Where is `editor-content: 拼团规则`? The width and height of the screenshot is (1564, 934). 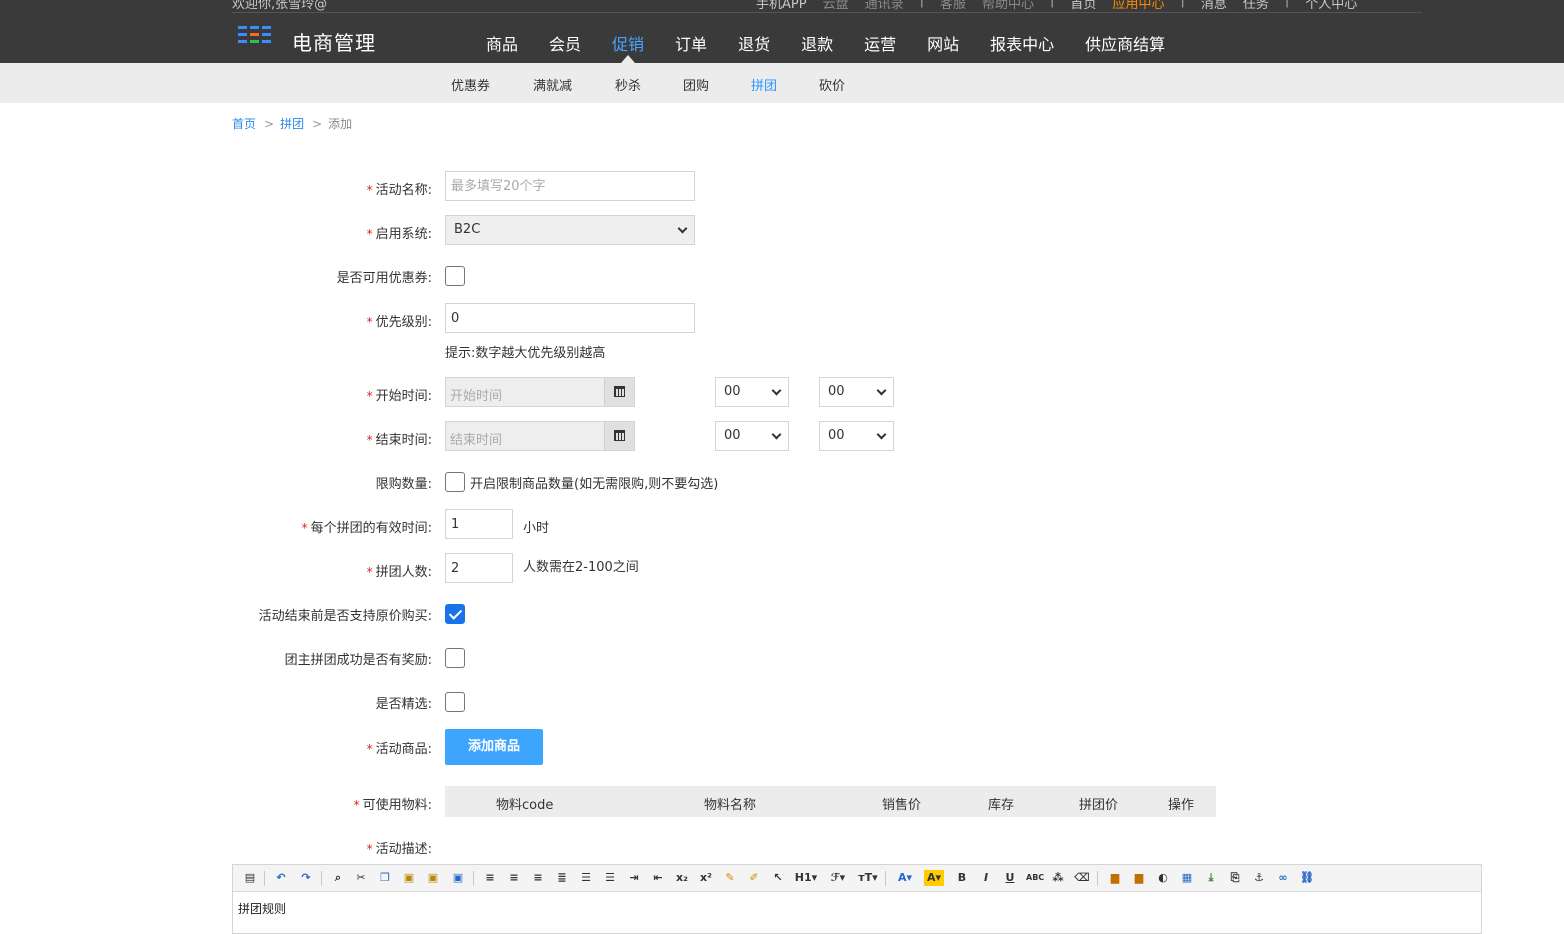 editor-content: 拼团规则 is located at coordinates (262, 908).